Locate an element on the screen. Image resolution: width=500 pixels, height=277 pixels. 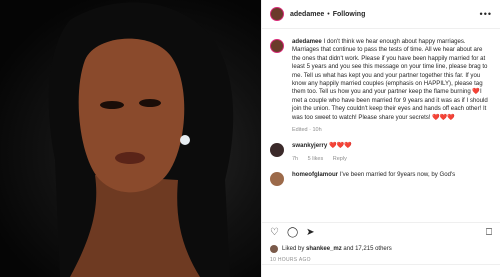
caption-meta: Edited · 10h is located at coordinates (307, 130).